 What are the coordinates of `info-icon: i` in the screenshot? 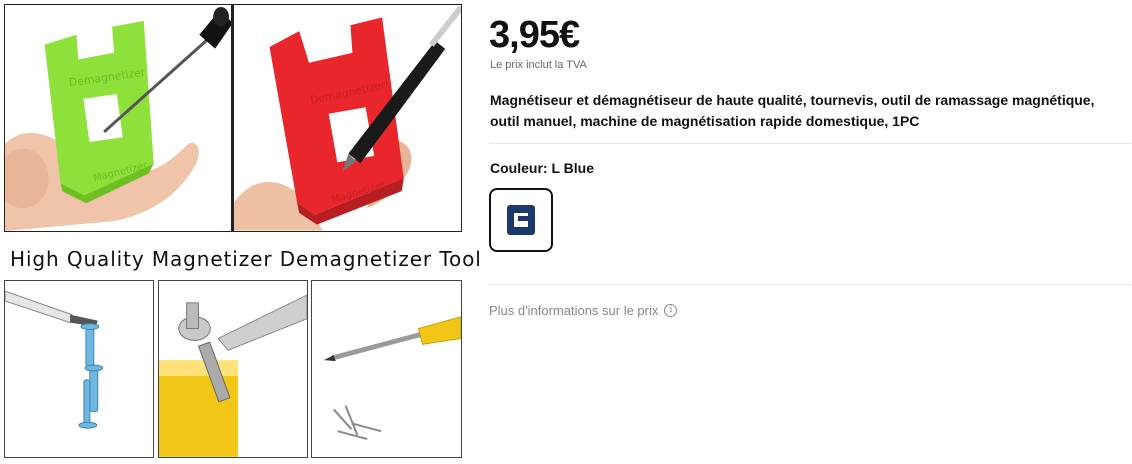 It's located at (671, 310).